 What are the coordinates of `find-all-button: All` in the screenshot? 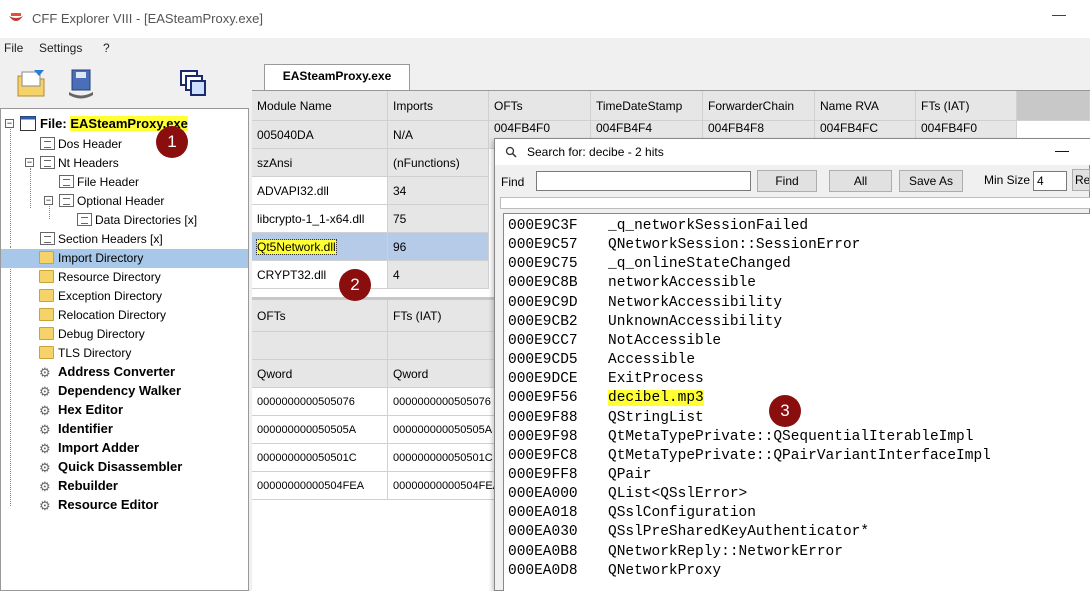 It's located at (860, 181).